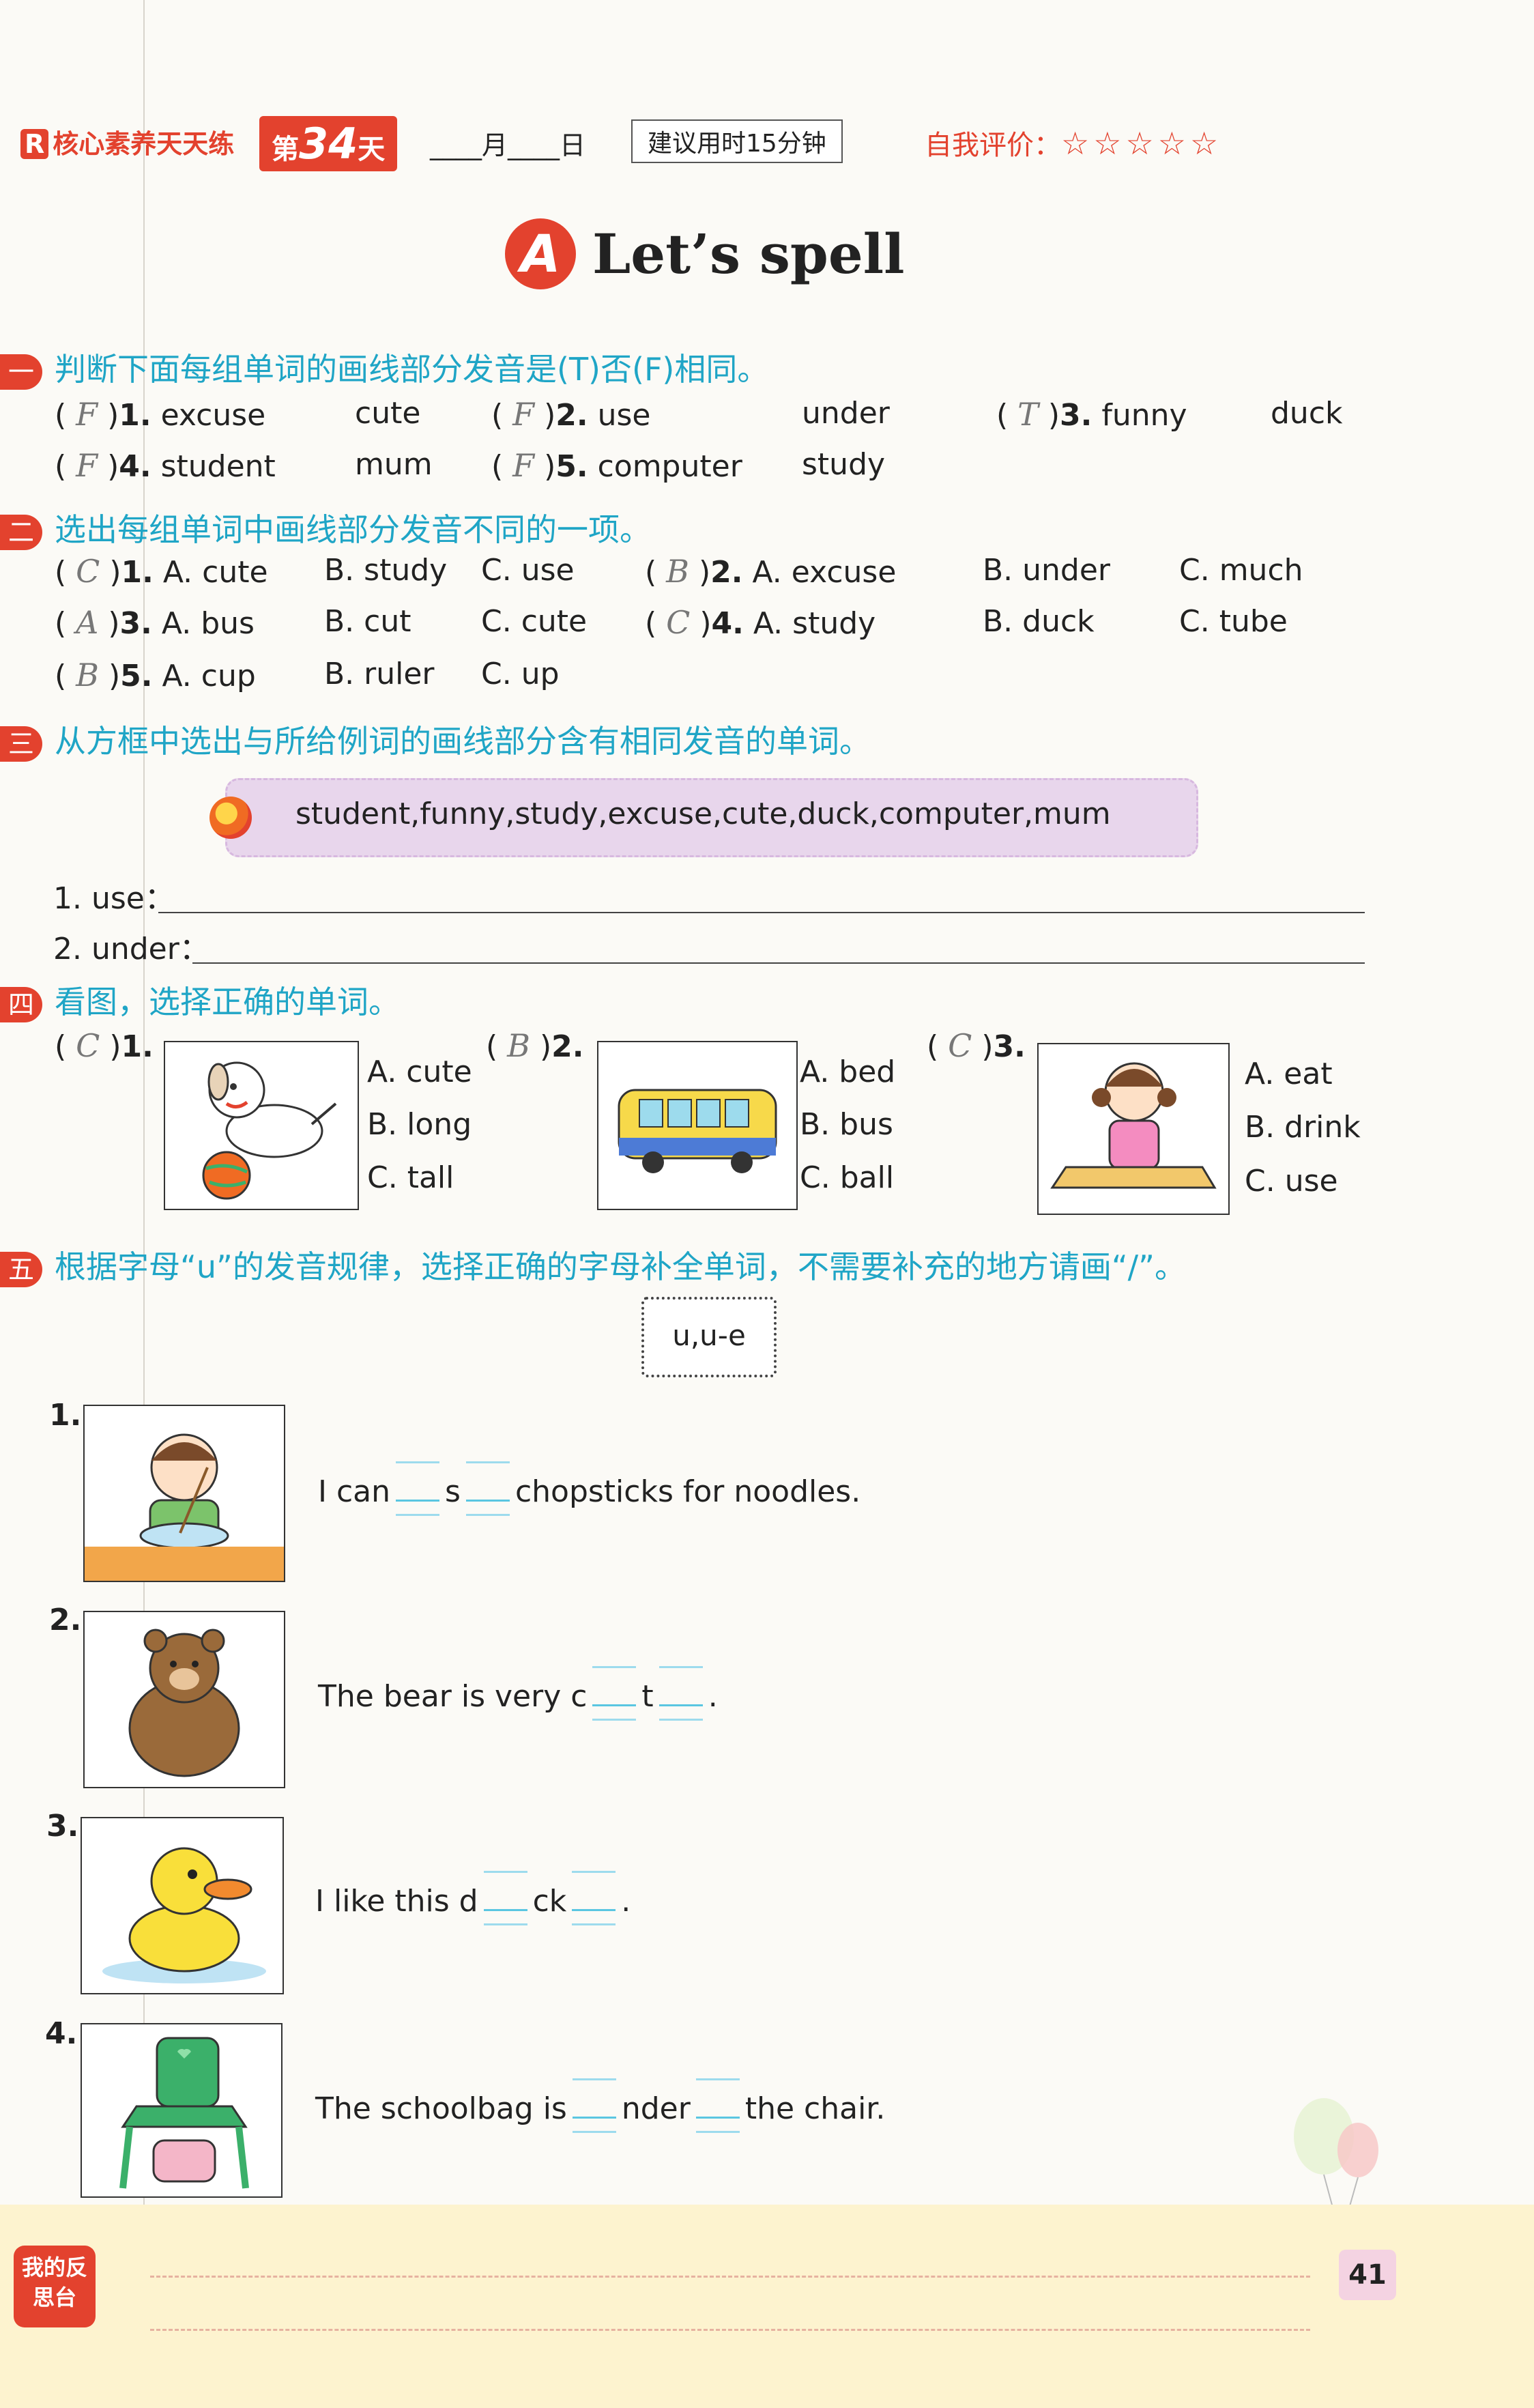 The height and width of the screenshot is (2408, 1534). Describe the element at coordinates (846, 413) in the screenshot. I see `part1-q2-word2: under` at that location.